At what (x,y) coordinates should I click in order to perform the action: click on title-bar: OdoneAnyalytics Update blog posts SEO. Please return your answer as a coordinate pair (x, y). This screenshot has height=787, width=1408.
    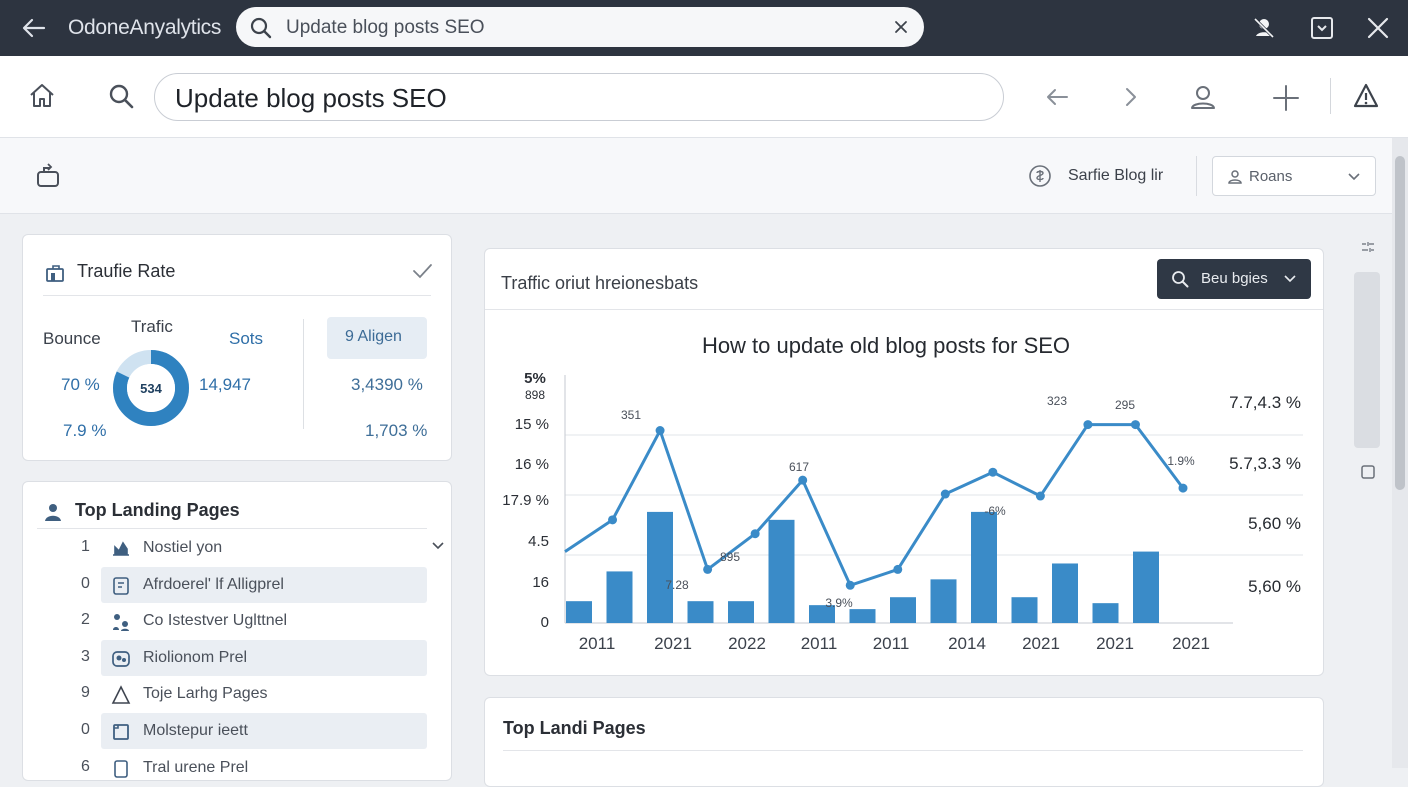
    Looking at the image, I should click on (704, 28).